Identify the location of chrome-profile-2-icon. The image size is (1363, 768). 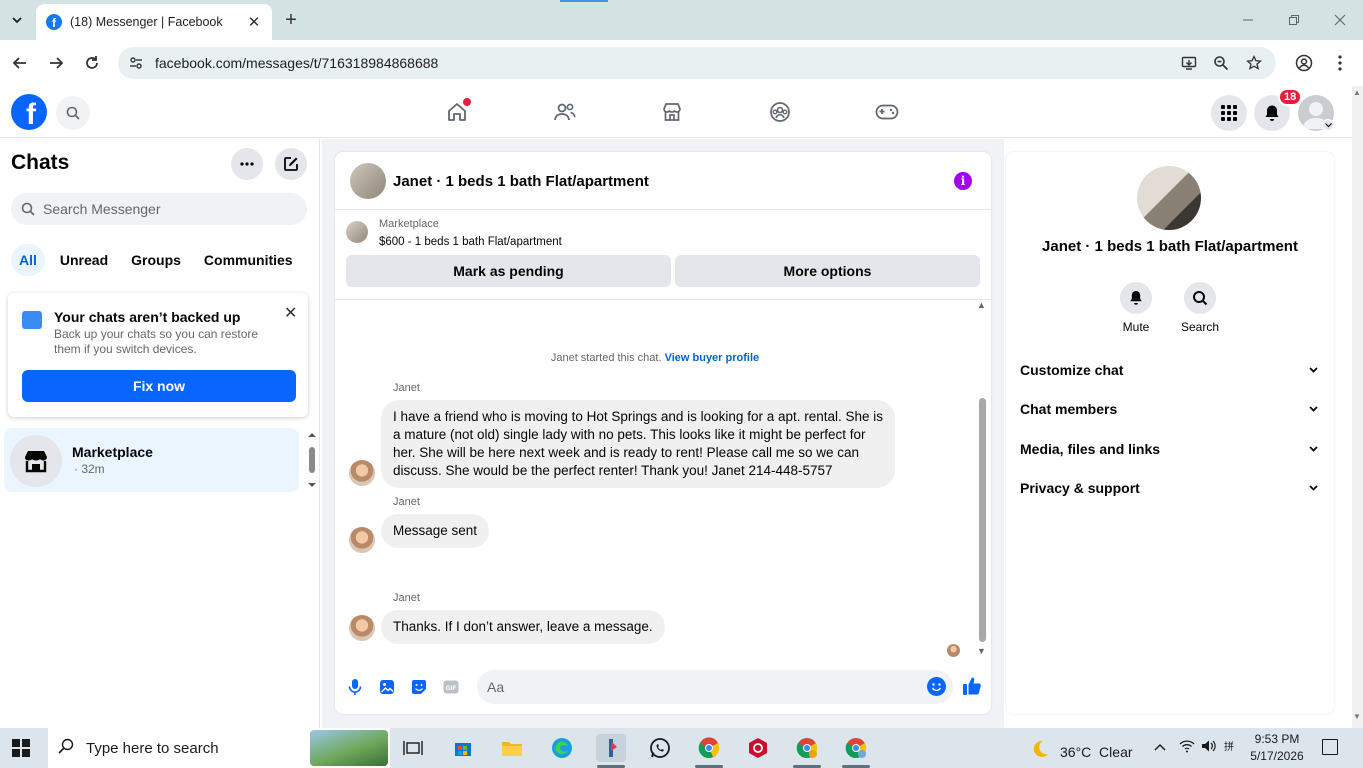
(807, 748).